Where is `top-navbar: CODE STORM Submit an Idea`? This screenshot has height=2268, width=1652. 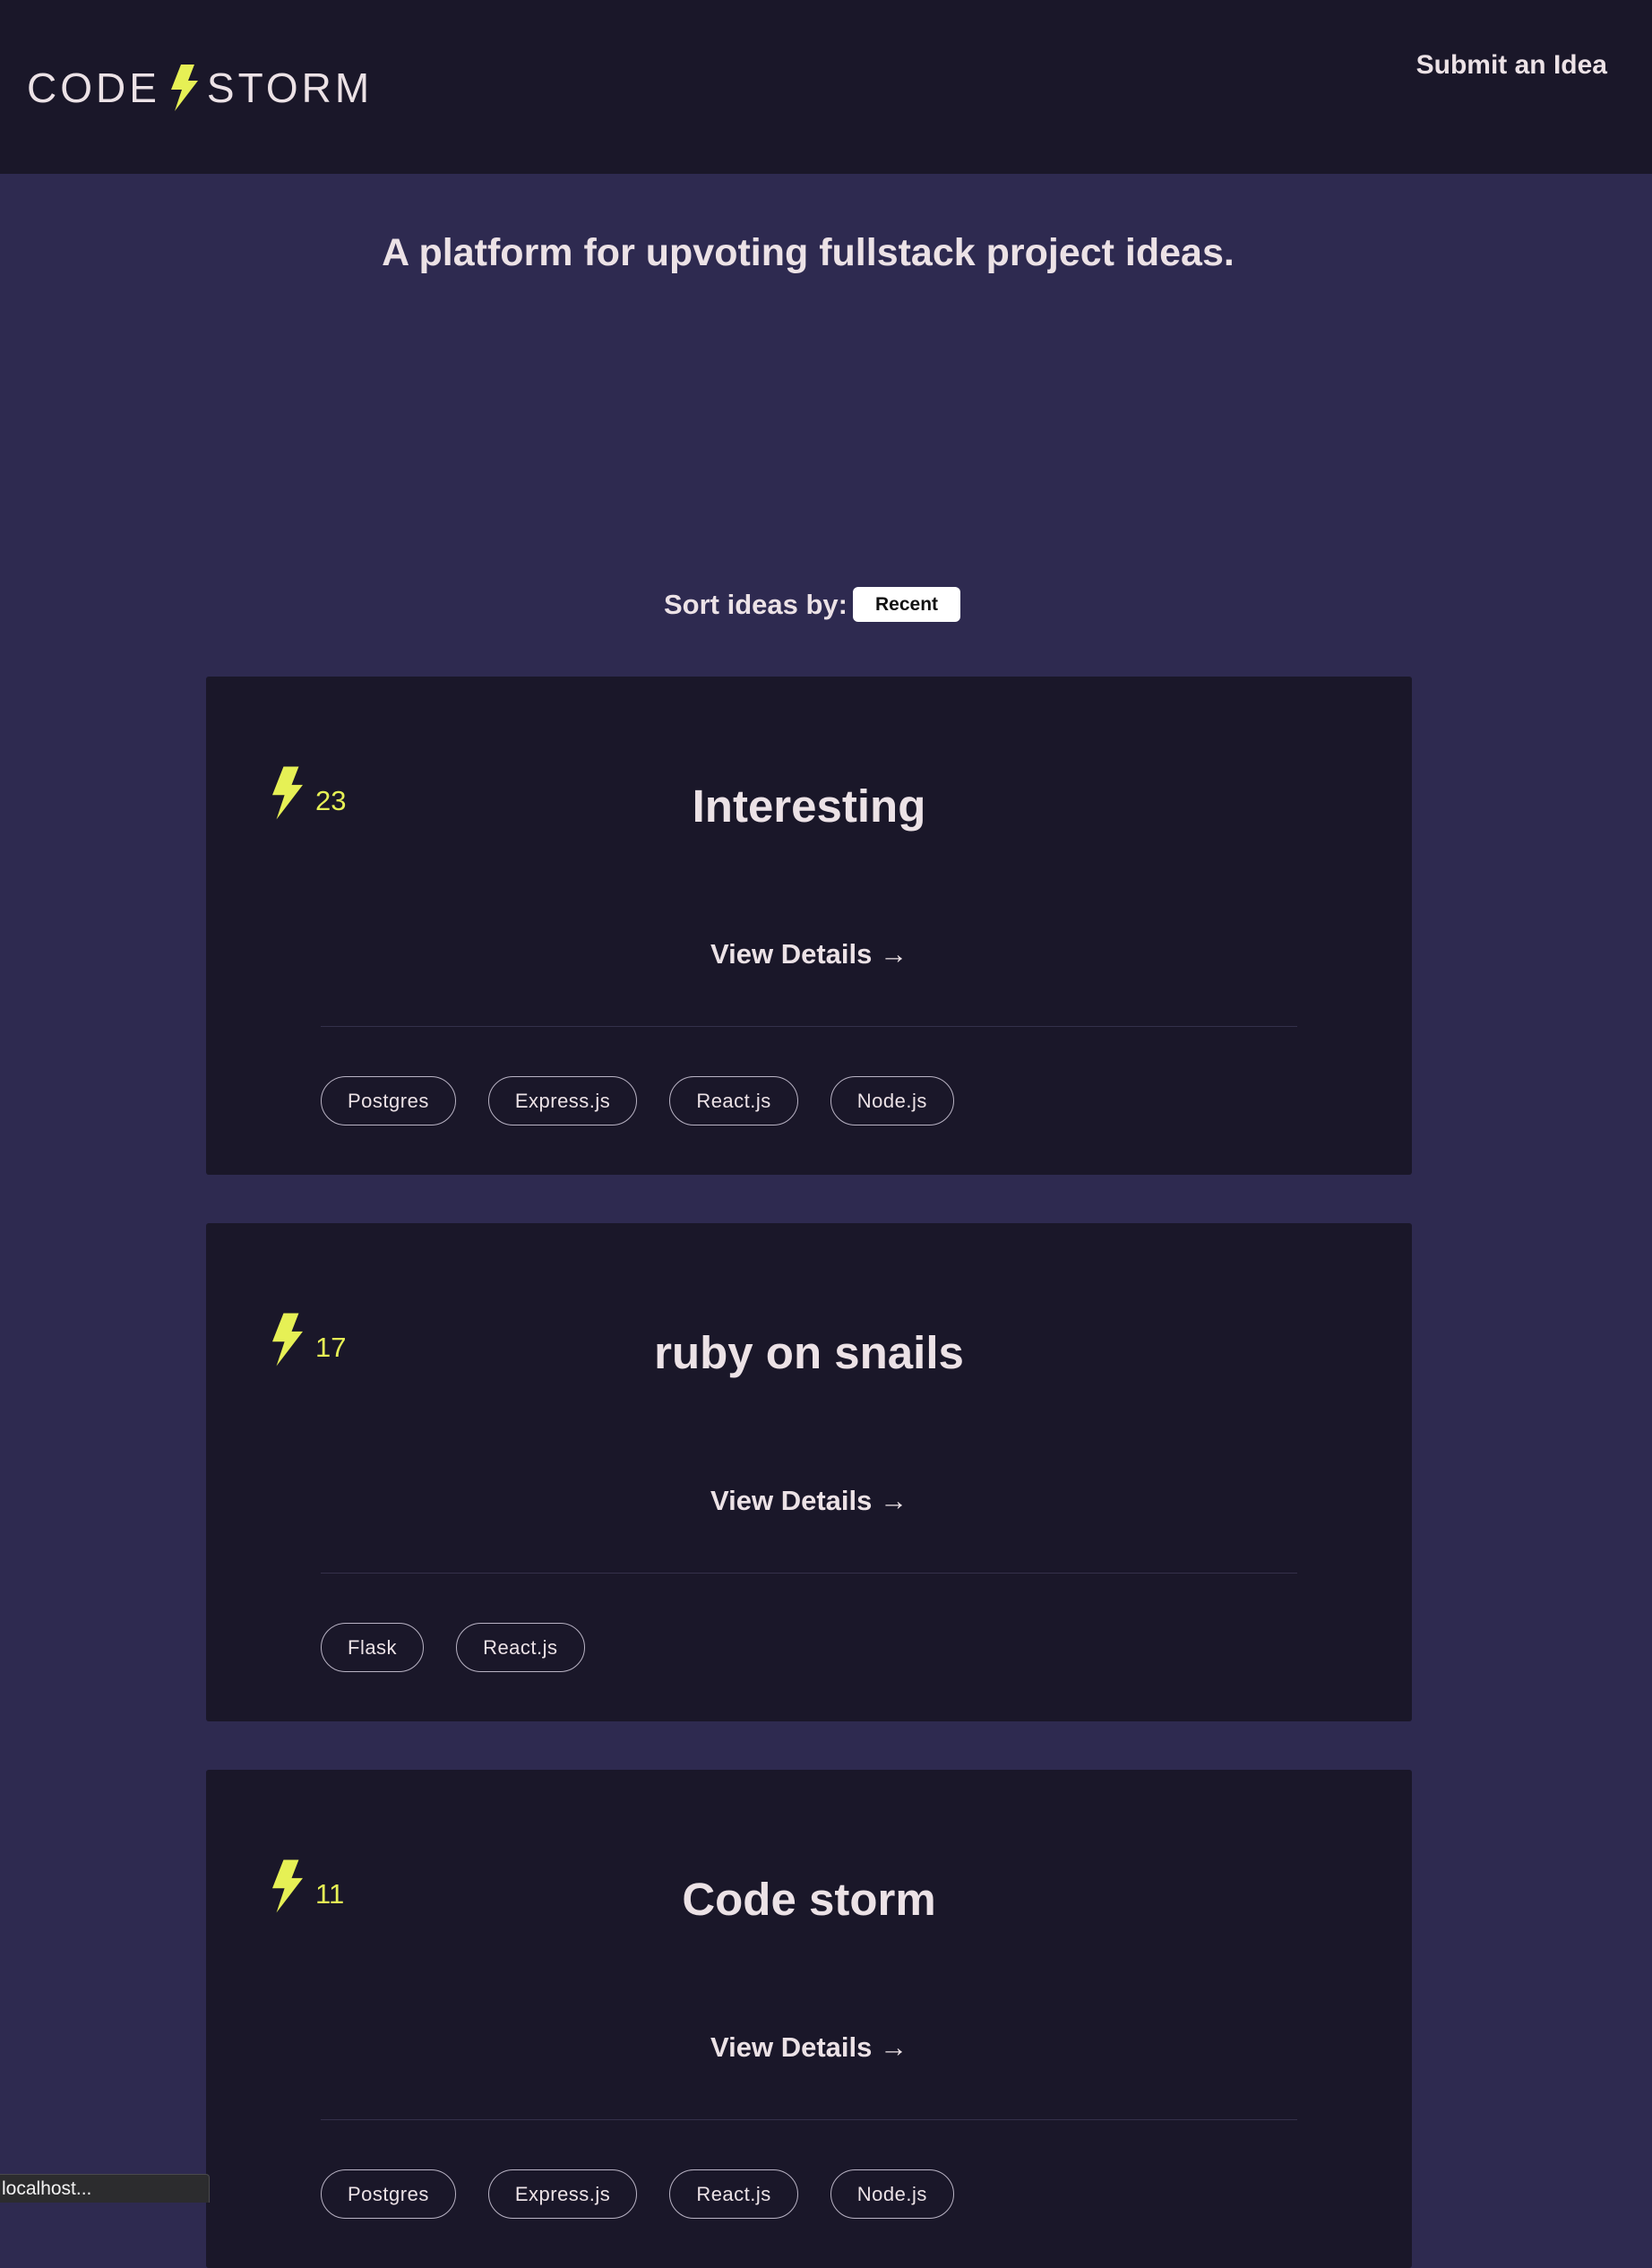 top-navbar: CODE STORM Submit an Idea is located at coordinates (826, 87).